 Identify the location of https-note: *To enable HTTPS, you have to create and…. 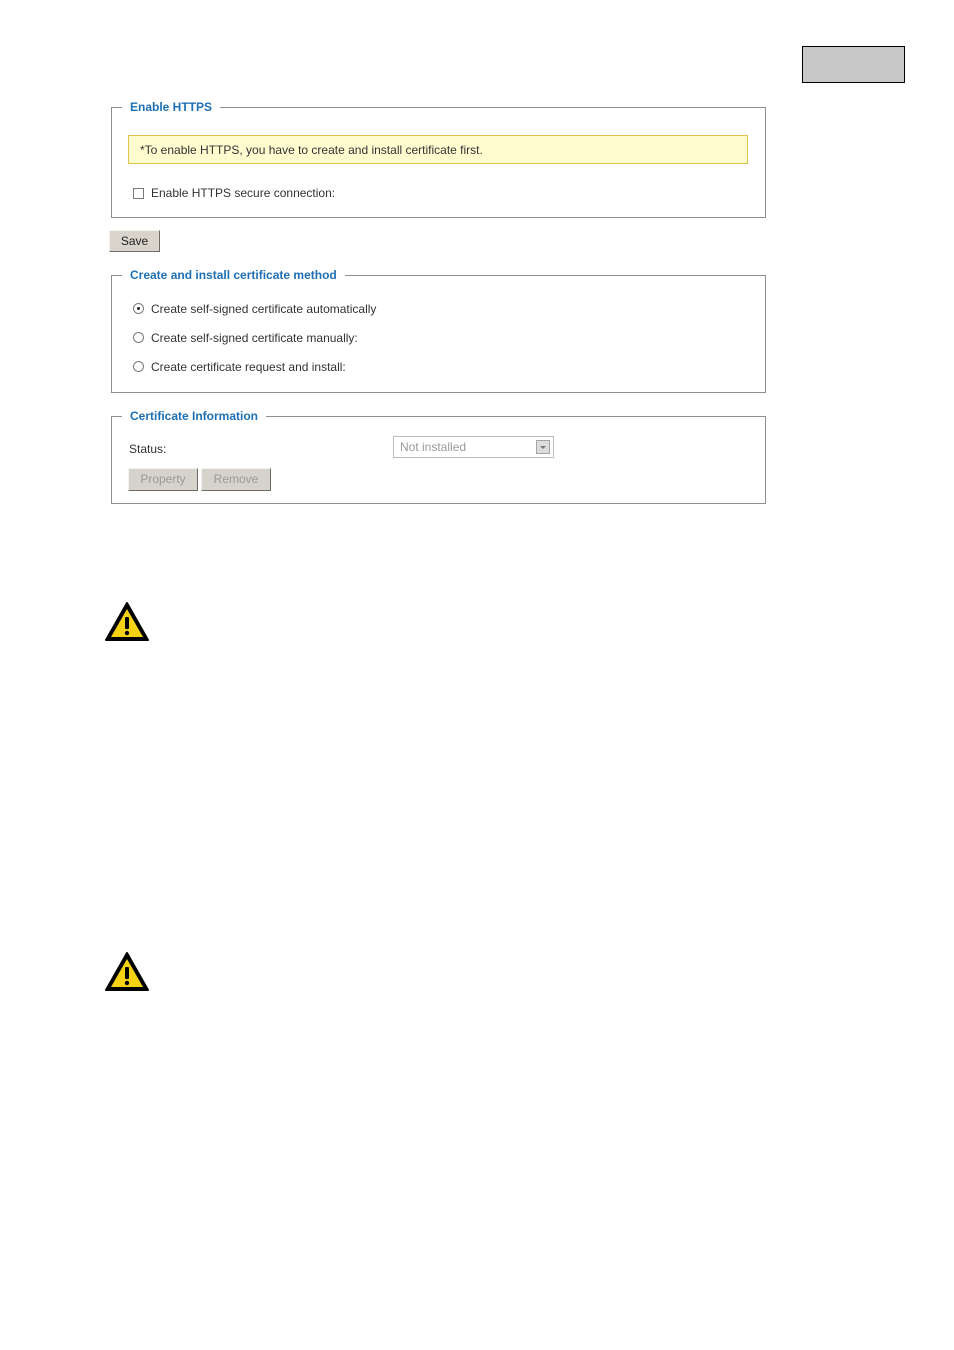
(438, 149).